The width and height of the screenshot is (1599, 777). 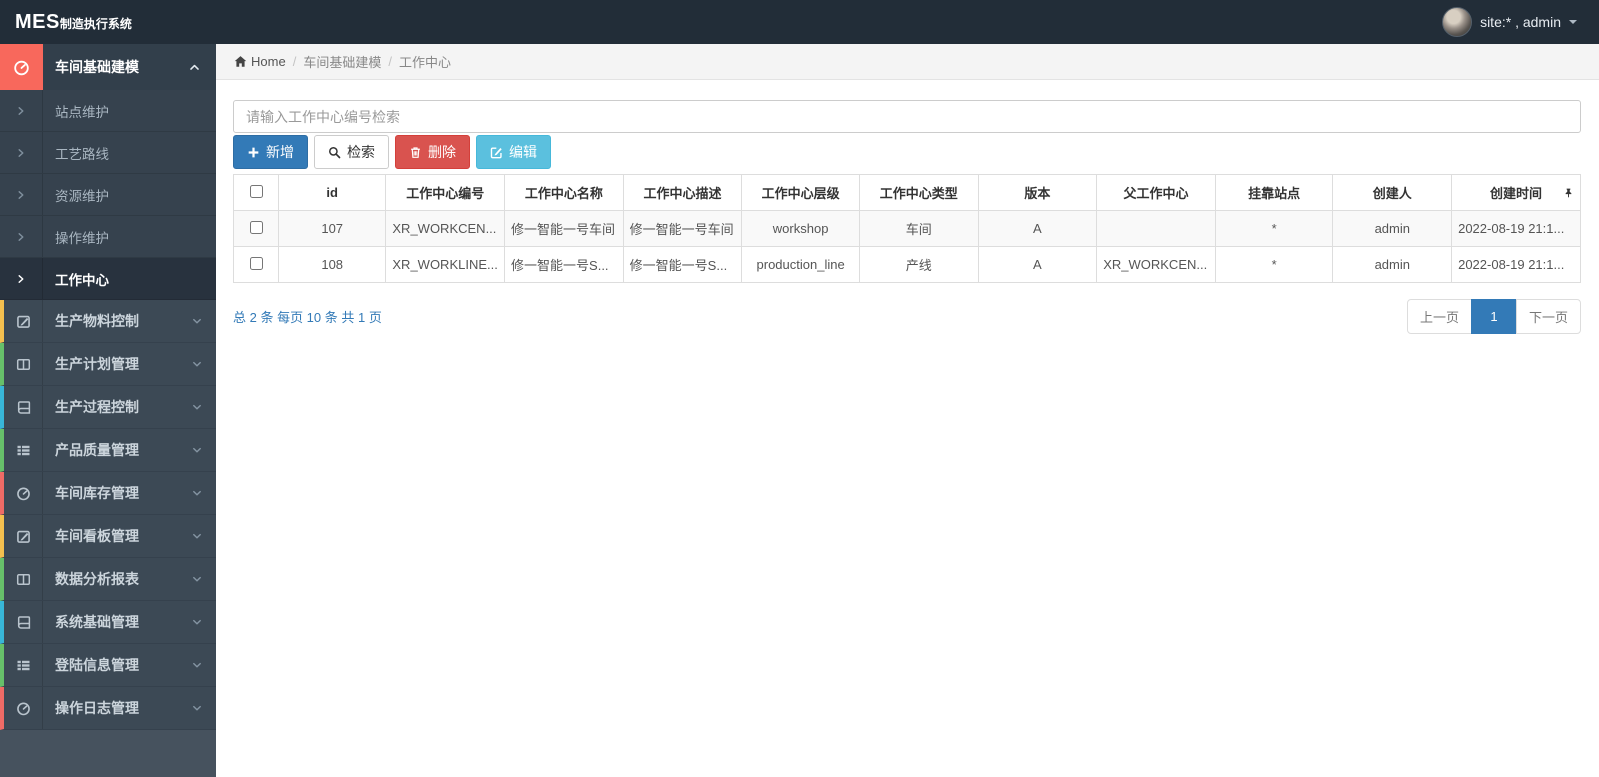 I want to click on pagination-bar: 总 2 条 每页 10 条 共 1 页 上一页 1 下一页, so click(x=907, y=316).